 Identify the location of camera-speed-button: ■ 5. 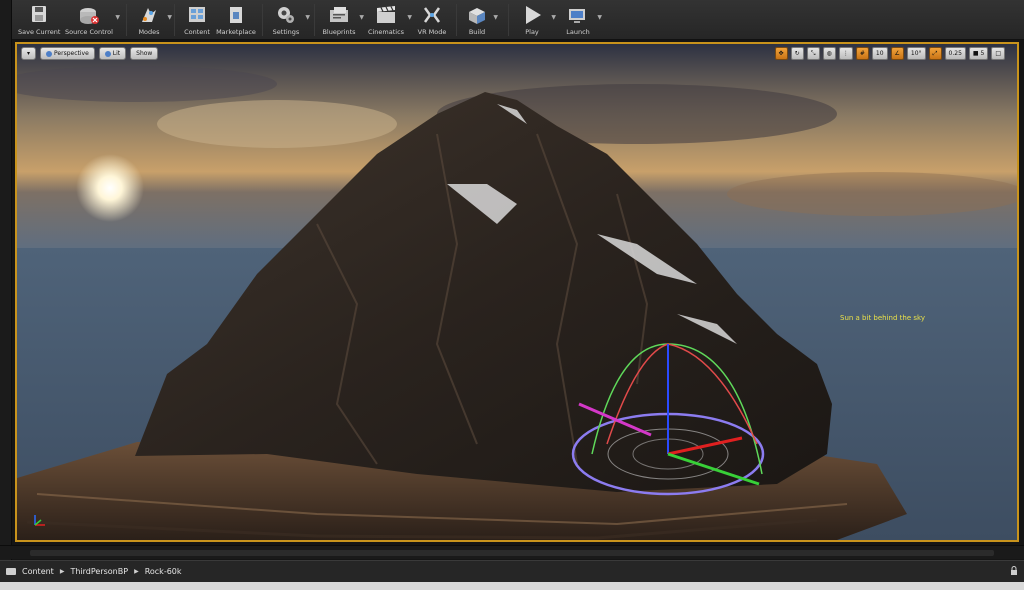
(978, 53).